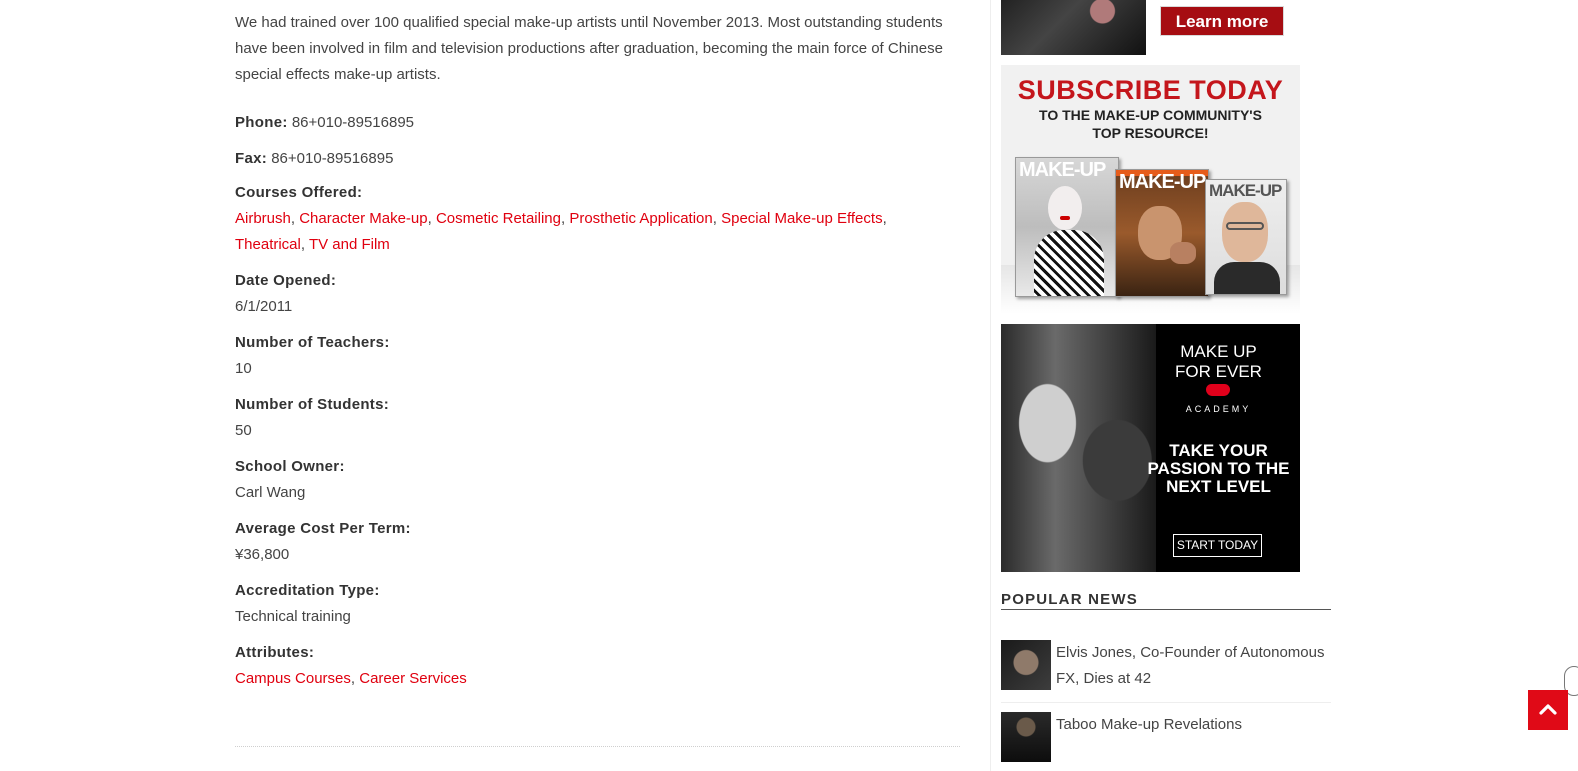  Describe the element at coordinates (1218, 351) in the screenshot. I see `brand-line-1: MAKE UP` at that location.